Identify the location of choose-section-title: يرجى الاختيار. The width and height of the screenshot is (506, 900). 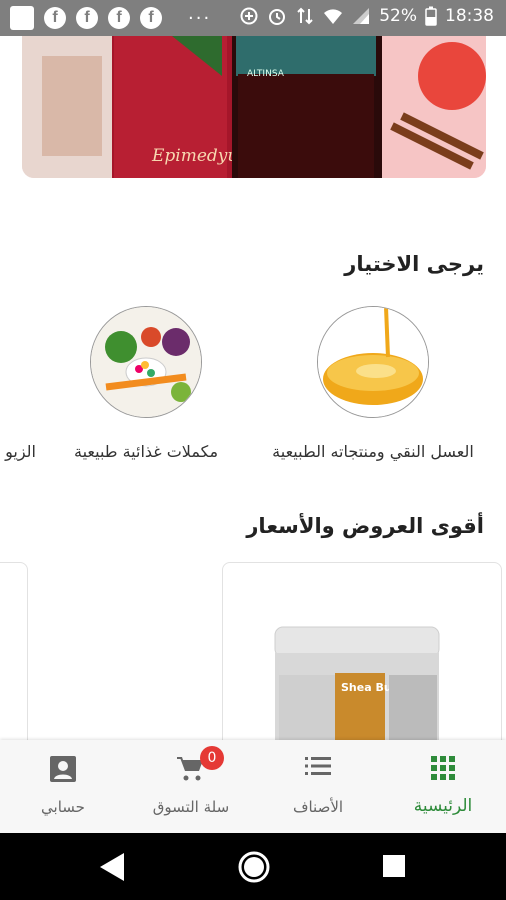
(414, 264).